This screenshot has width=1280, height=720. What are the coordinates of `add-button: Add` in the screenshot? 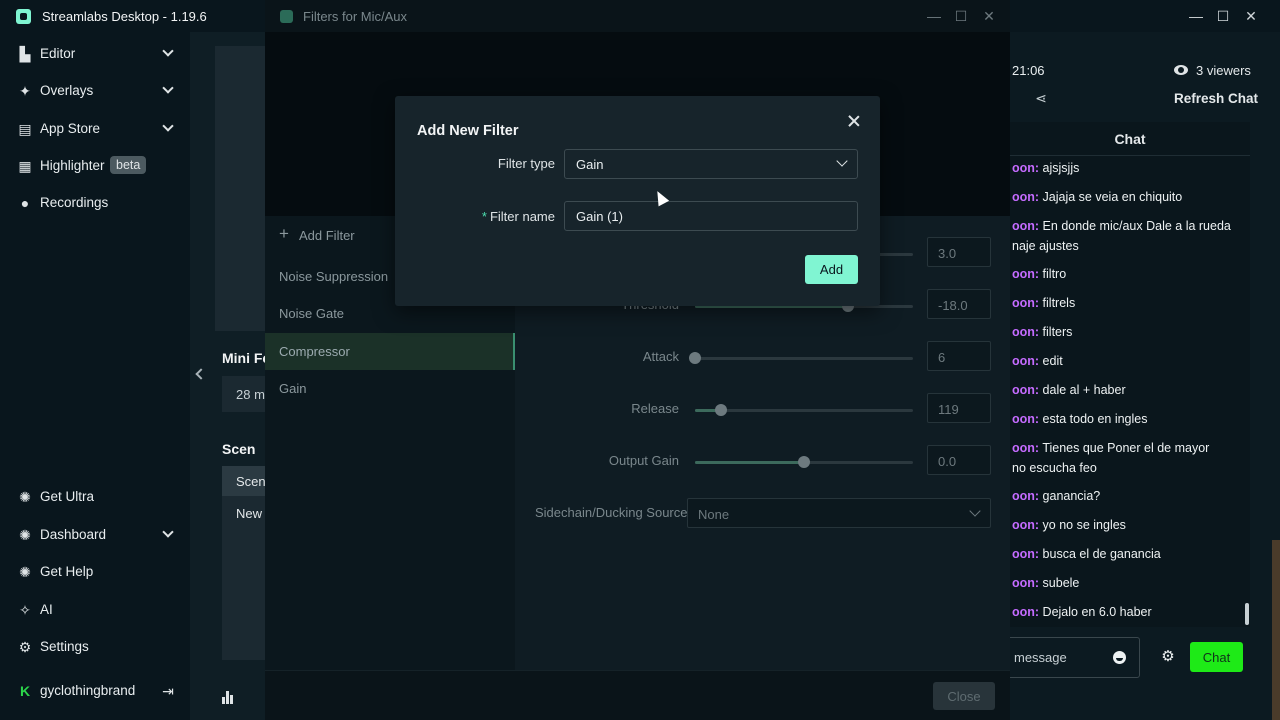 It's located at (831, 269).